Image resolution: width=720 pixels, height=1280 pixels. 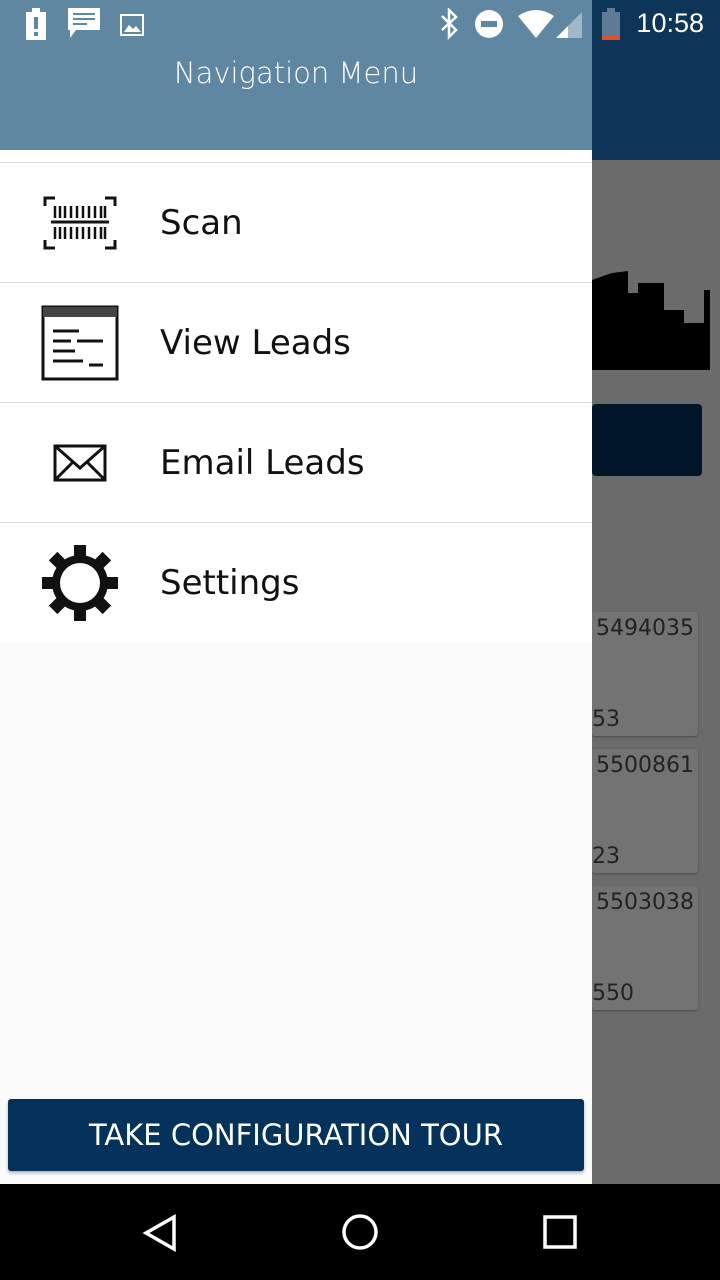 What do you see at coordinates (262, 462) in the screenshot?
I see `menu-item-label: Email Leads` at bounding box center [262, 462].